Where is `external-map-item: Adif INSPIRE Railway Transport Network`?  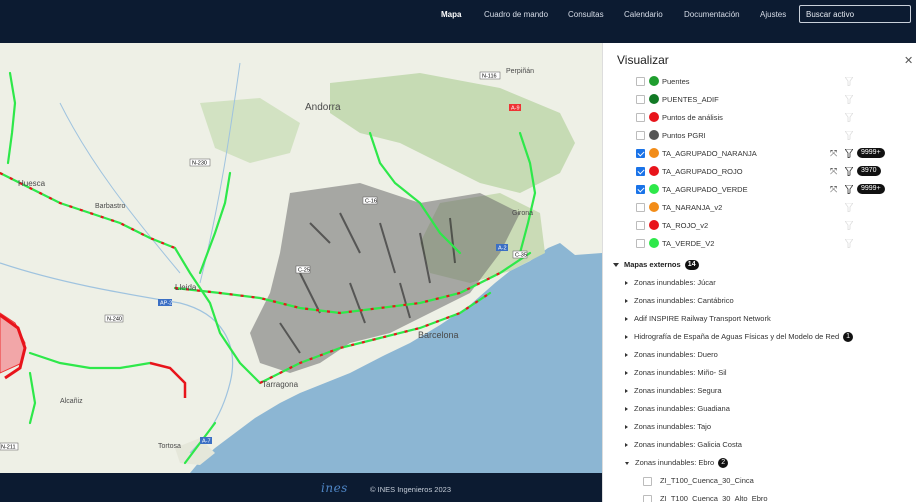
external-map-item: Adif INSPIRE Railway Transport Network is located at coordinates (698, 321).